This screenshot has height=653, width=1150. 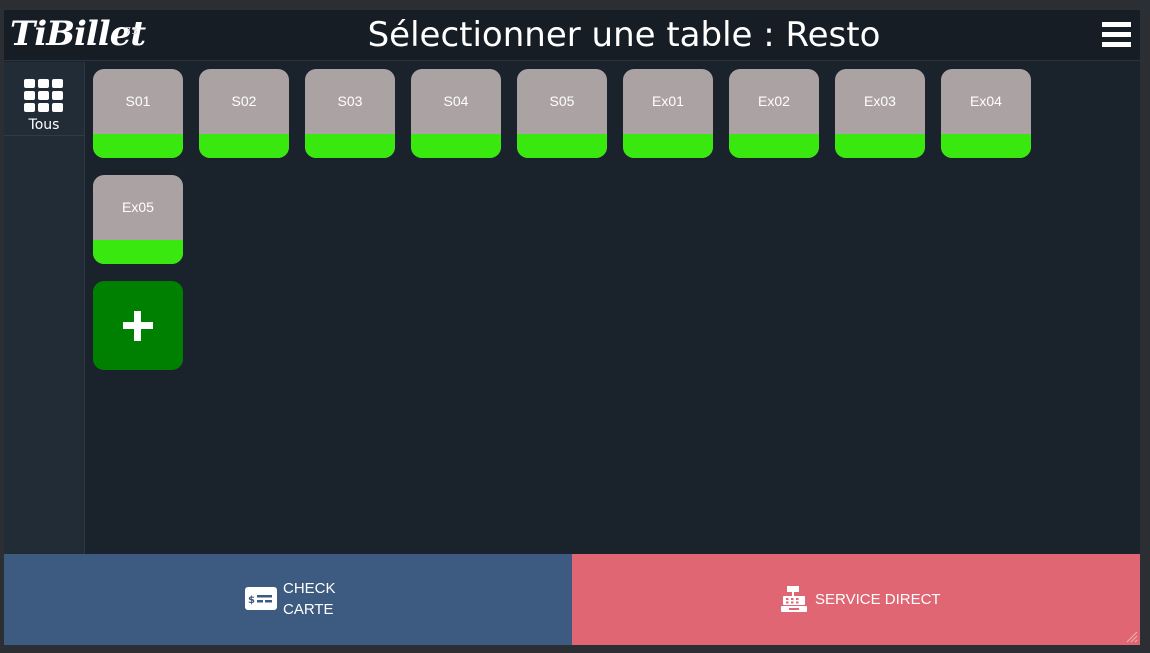 I want to click on table-tile: Ex02, so click(x=774, y=113).